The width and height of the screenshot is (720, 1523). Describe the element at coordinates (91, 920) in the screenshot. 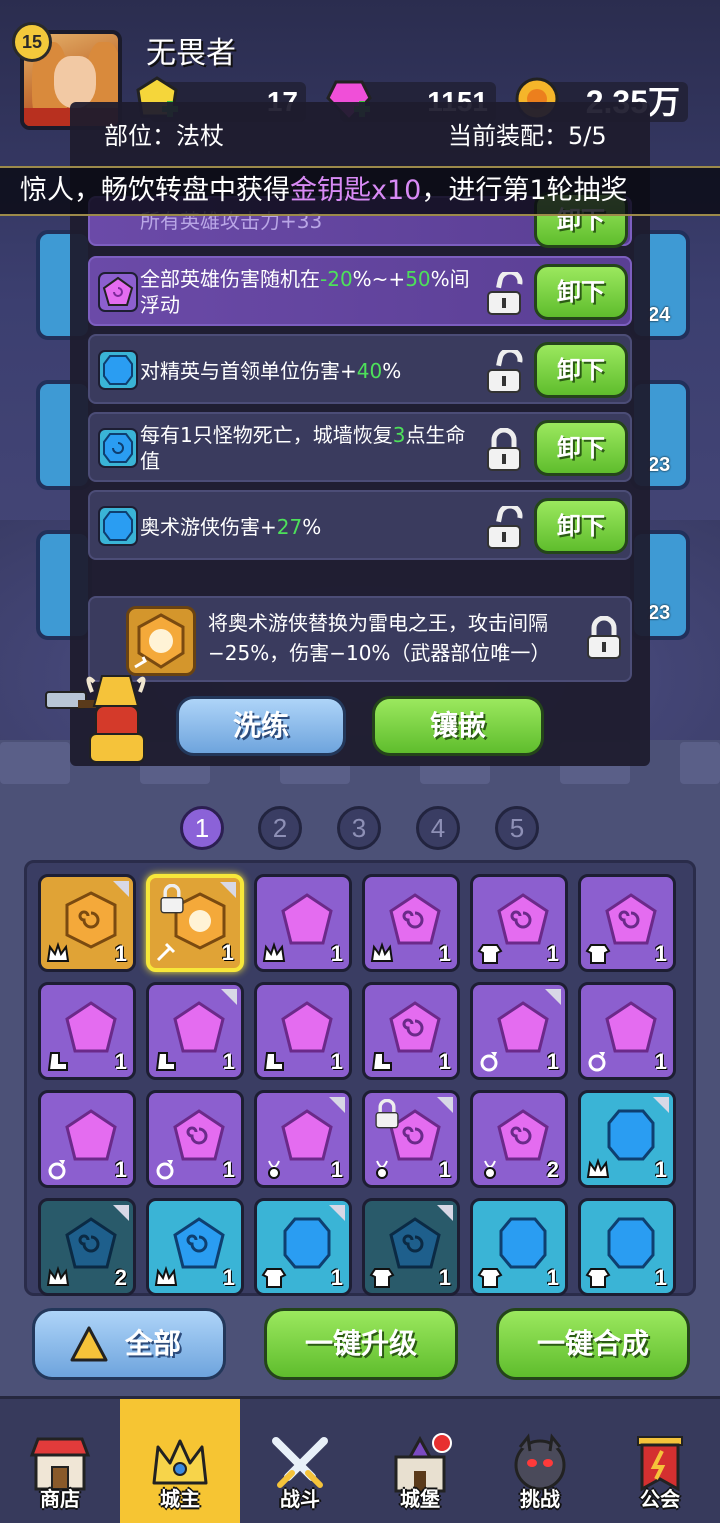

I see `gold-gem-icon` at that location.